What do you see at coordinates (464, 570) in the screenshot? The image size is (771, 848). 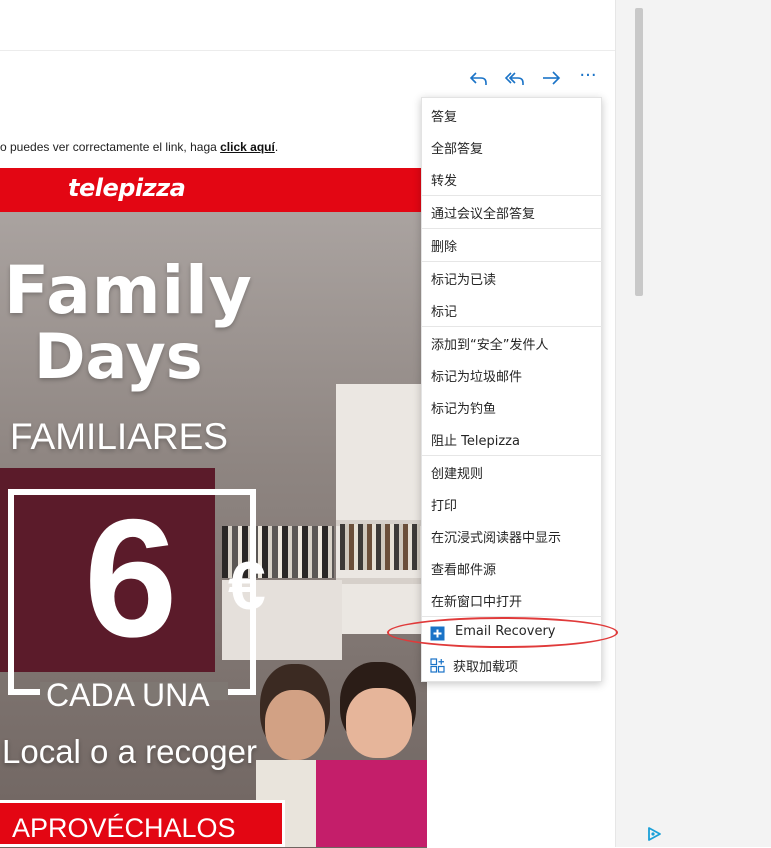 I see `menu-item-label: 查看邮件源` at bounding box center [464, 570].